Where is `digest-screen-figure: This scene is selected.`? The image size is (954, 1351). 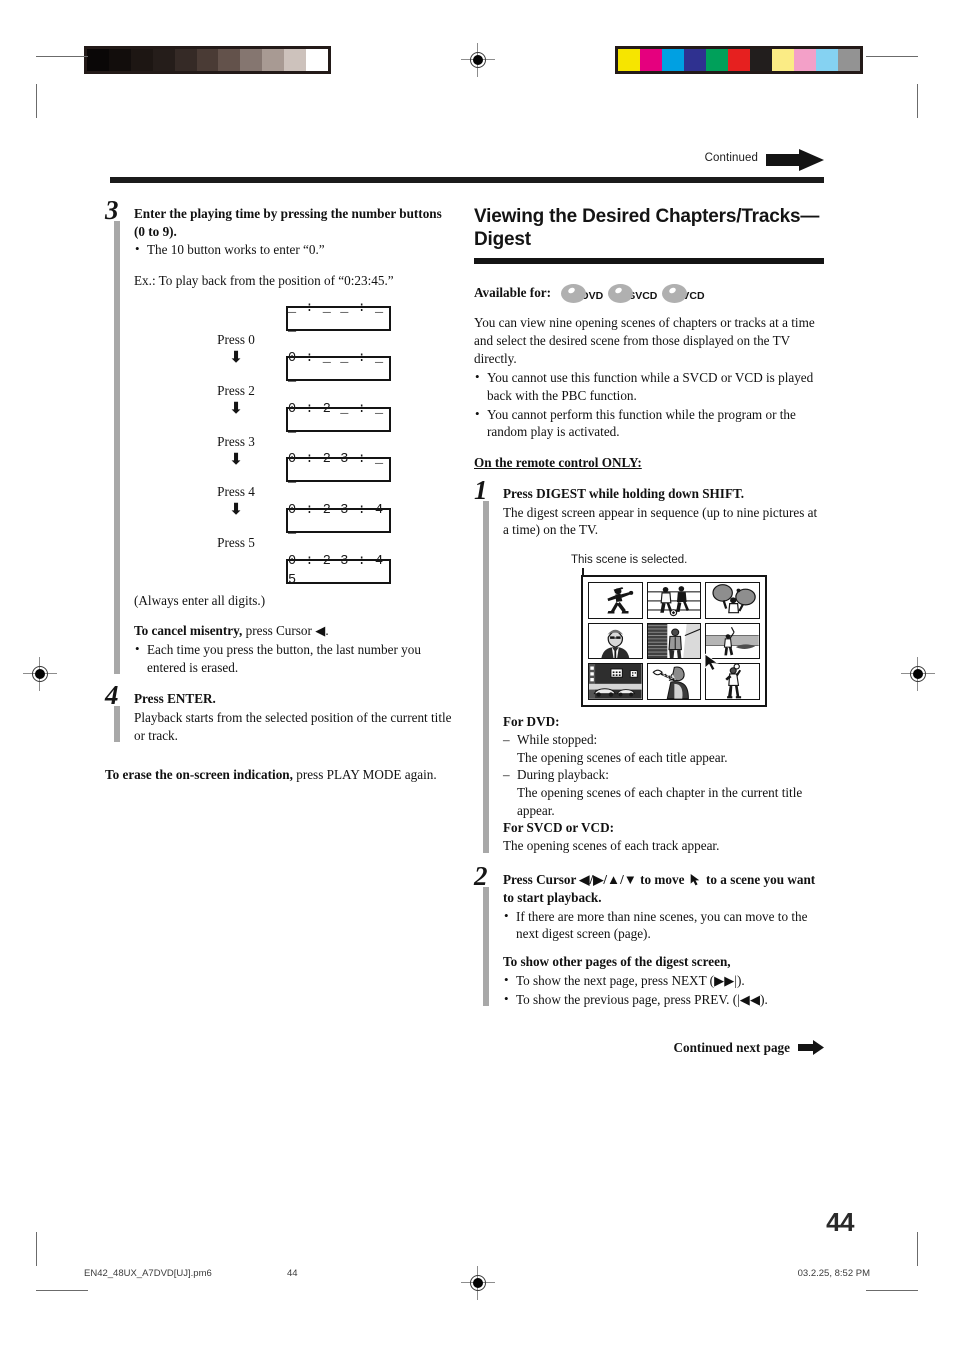
digest-screen-figure: This scene is selected. is located at coordinates (663, 631).